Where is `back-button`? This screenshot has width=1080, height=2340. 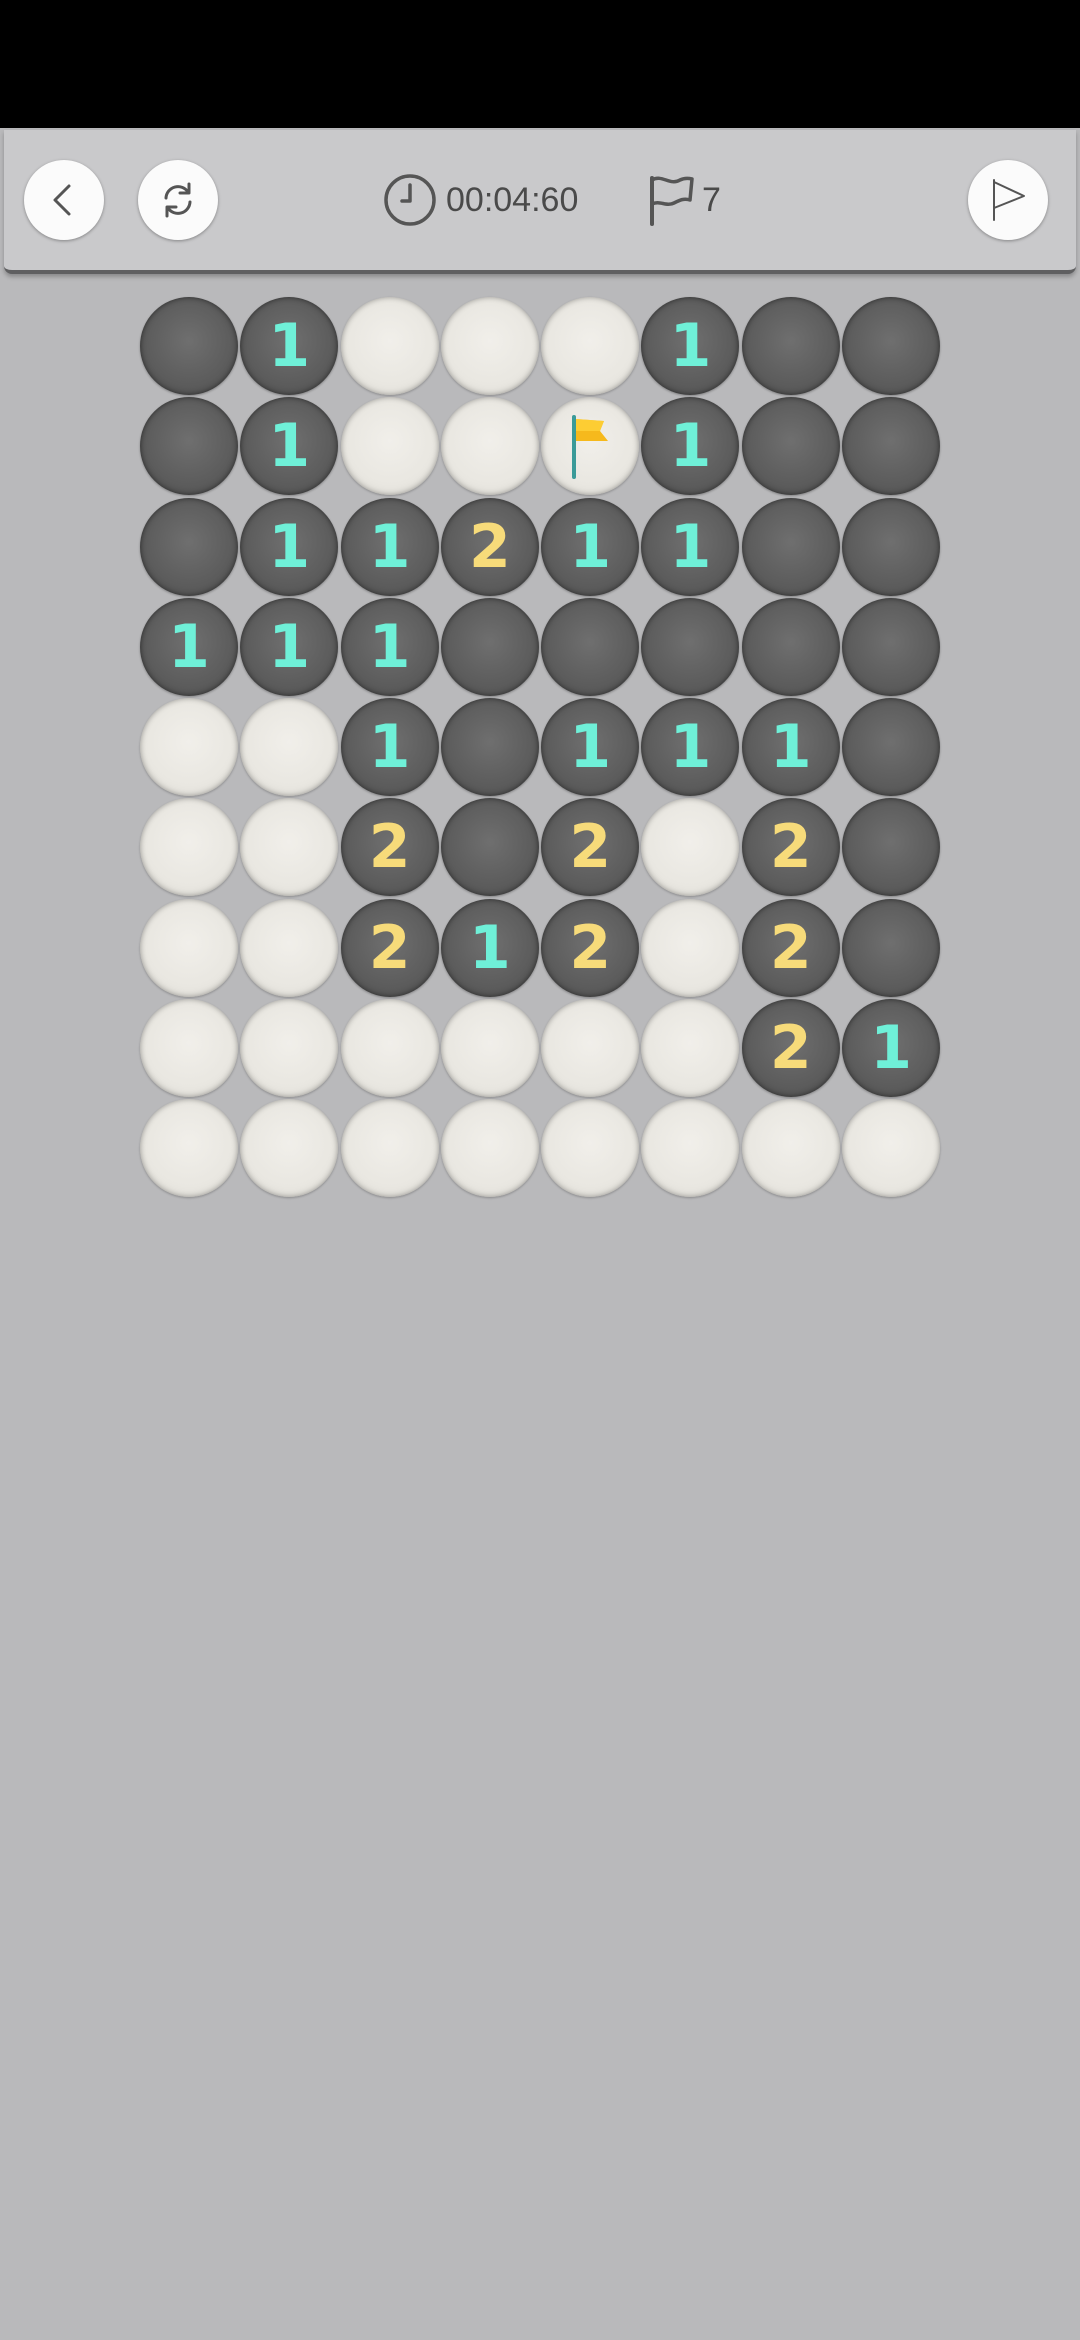
back-button is located at coordinates (64, 200).